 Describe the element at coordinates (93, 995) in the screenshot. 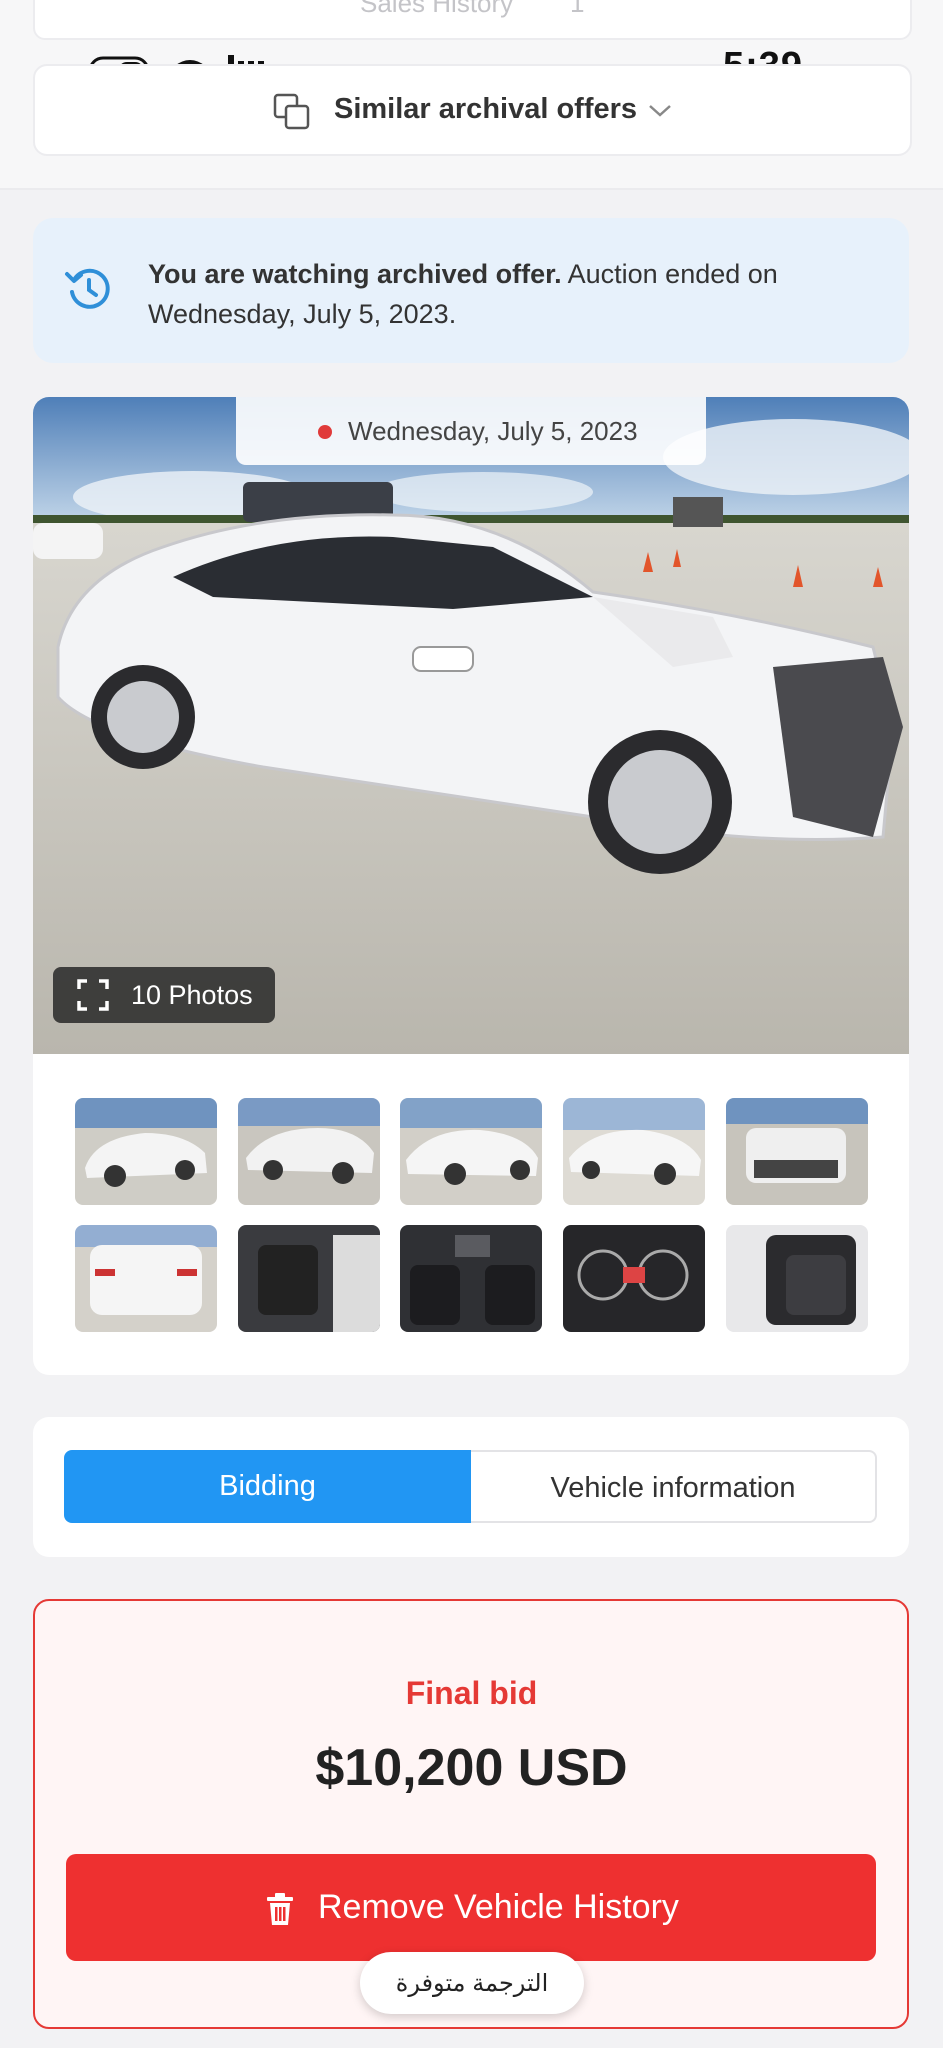

I see `fullscreen-icon` at that location.